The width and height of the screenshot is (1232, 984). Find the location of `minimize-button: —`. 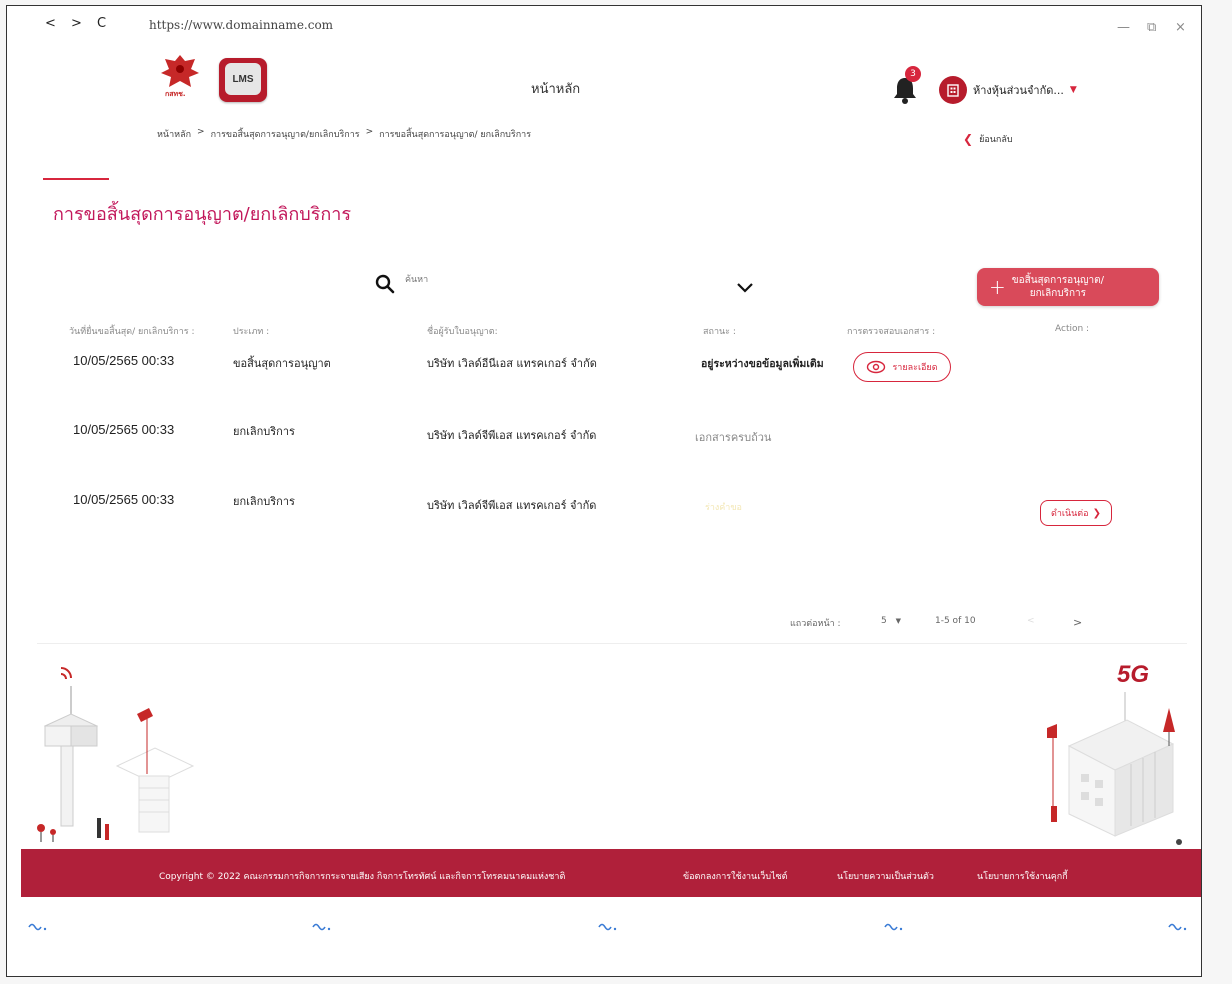

minimize-button: — is located at coordinates (1123, 27).